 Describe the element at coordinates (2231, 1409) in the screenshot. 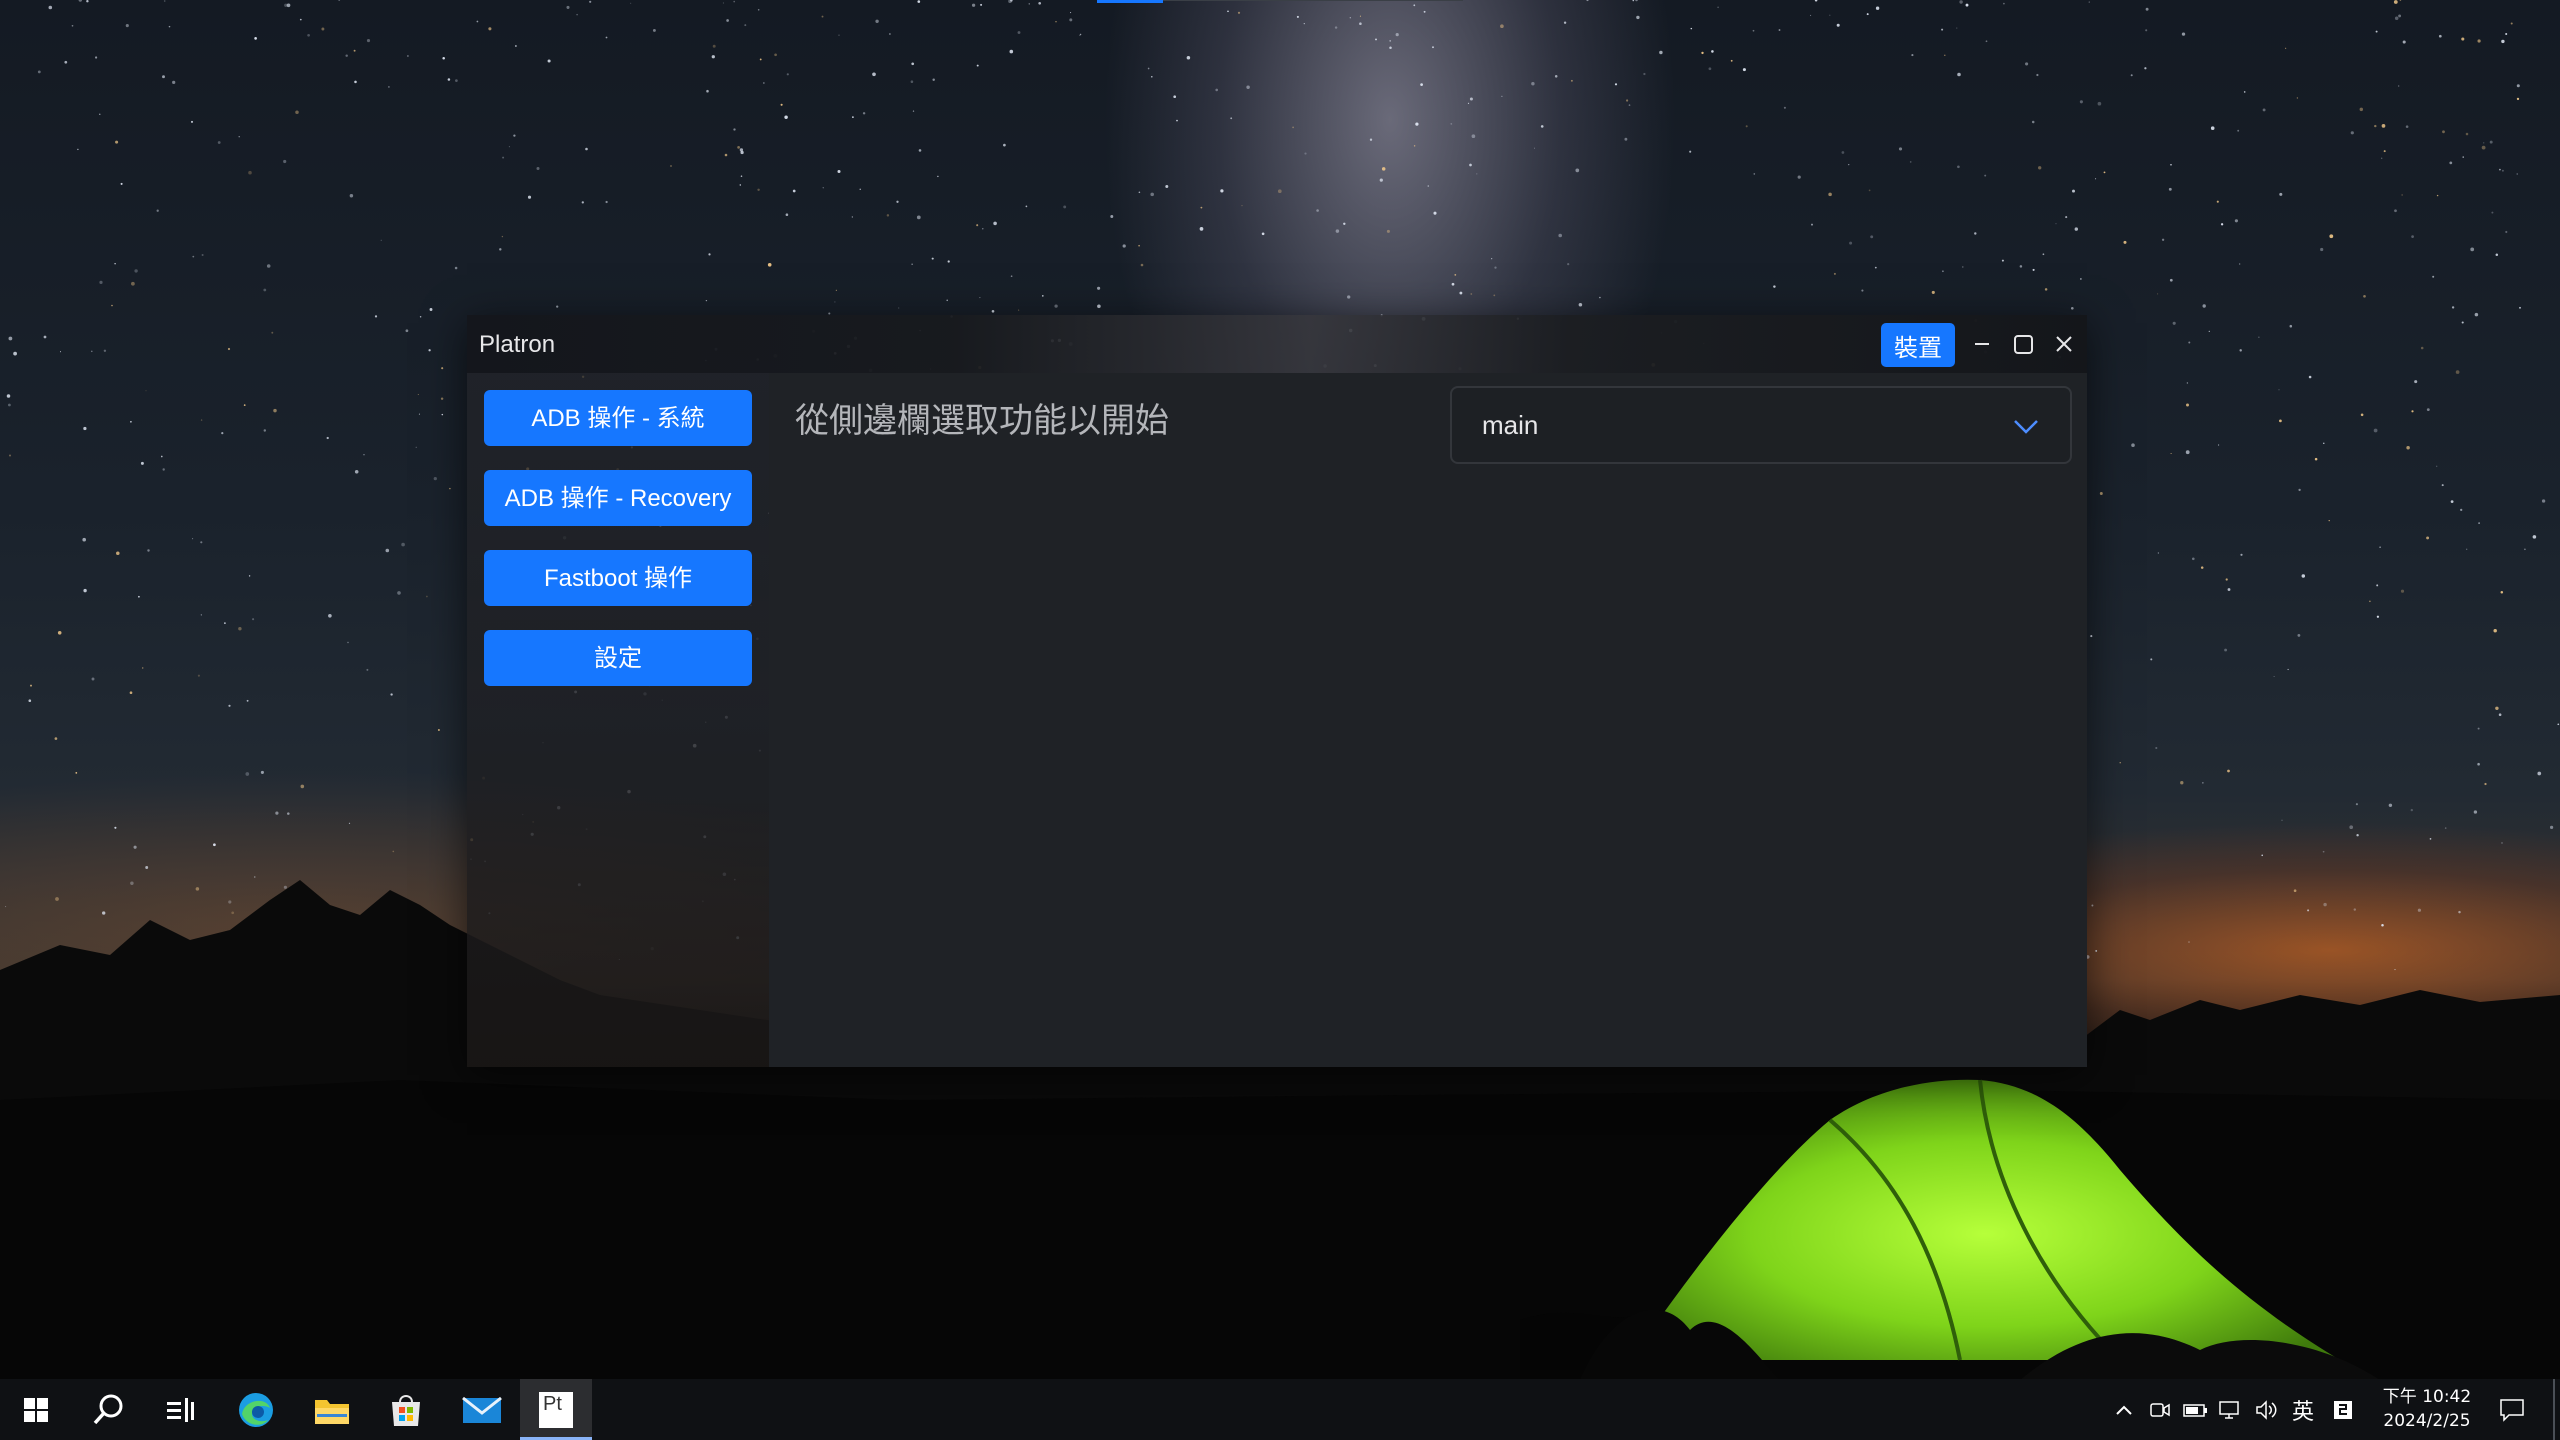

I see `network-icon` at that location.